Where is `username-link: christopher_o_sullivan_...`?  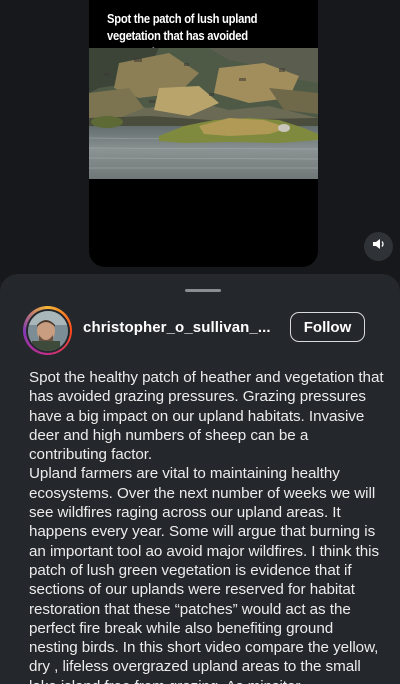 username-link: christopher_o_sullivan_... is located at coordinates (177, 327).